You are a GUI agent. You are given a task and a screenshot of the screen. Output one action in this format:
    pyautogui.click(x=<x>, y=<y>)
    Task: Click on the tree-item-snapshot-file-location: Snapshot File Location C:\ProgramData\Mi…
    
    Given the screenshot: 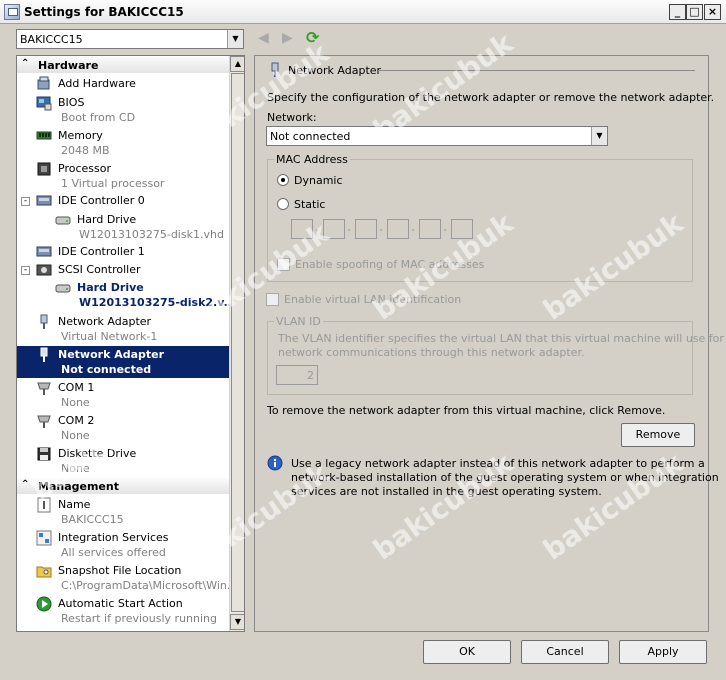 What is the action you would take?
    pyautogui.click(x=127, y=578)
    